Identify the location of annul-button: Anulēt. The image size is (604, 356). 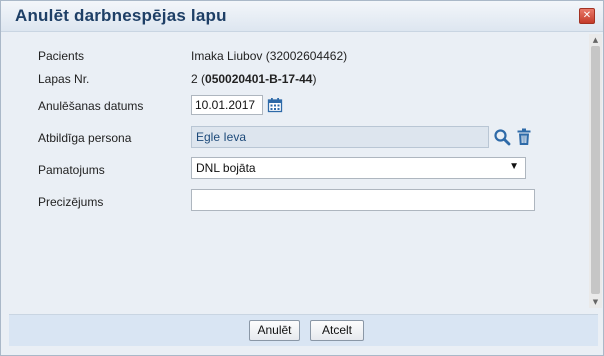
(274, 330).